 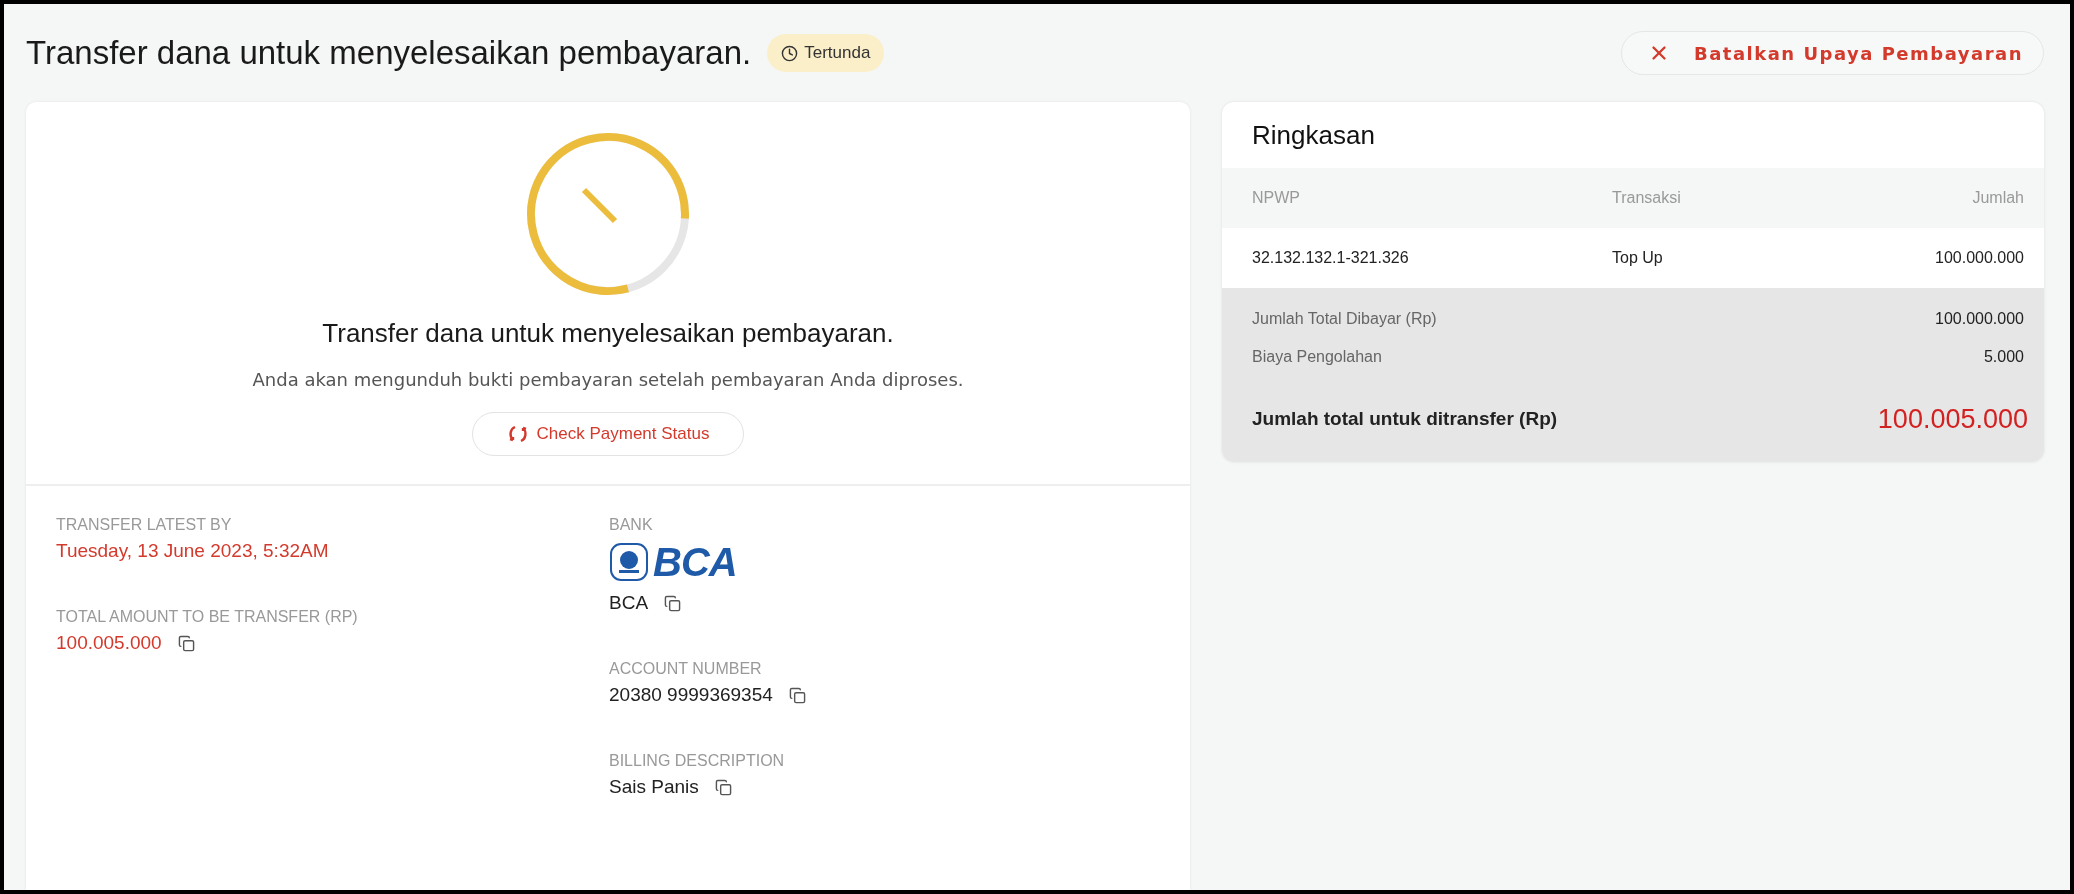 I want to click on payment-description: Anda akan mengunduh bukti pembayaran setelah pembayaran Anda diproses., so click(x=608, y=379).